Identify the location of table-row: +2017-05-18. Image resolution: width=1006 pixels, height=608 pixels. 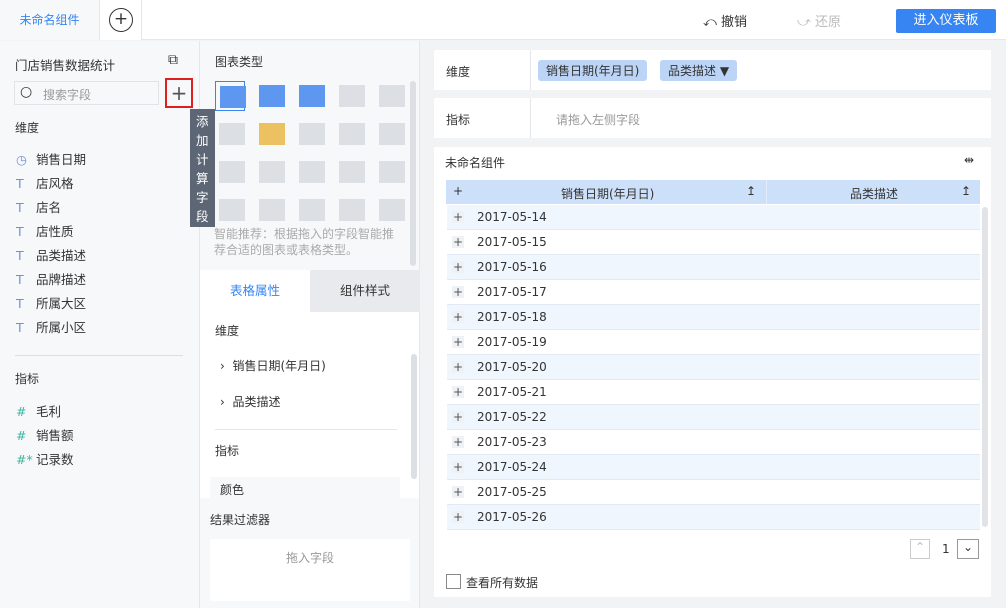
(713, 317).